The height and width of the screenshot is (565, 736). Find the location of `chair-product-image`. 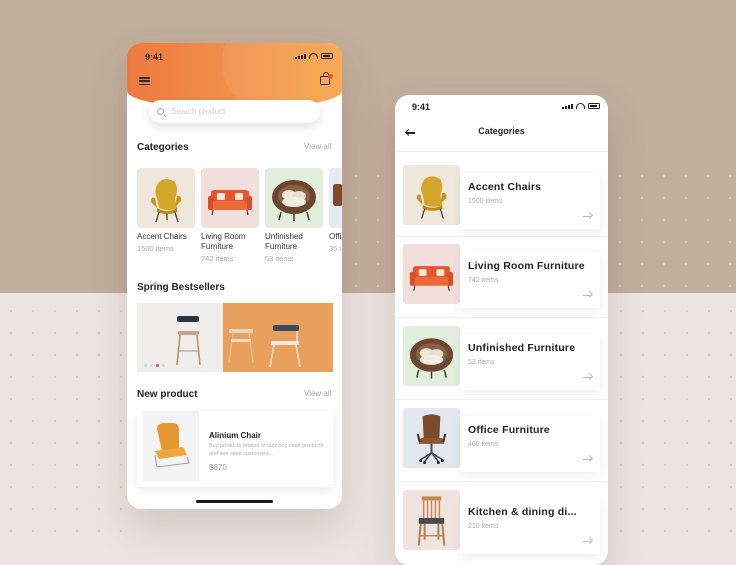

chair-product-image is located at coordinates (171, 446).